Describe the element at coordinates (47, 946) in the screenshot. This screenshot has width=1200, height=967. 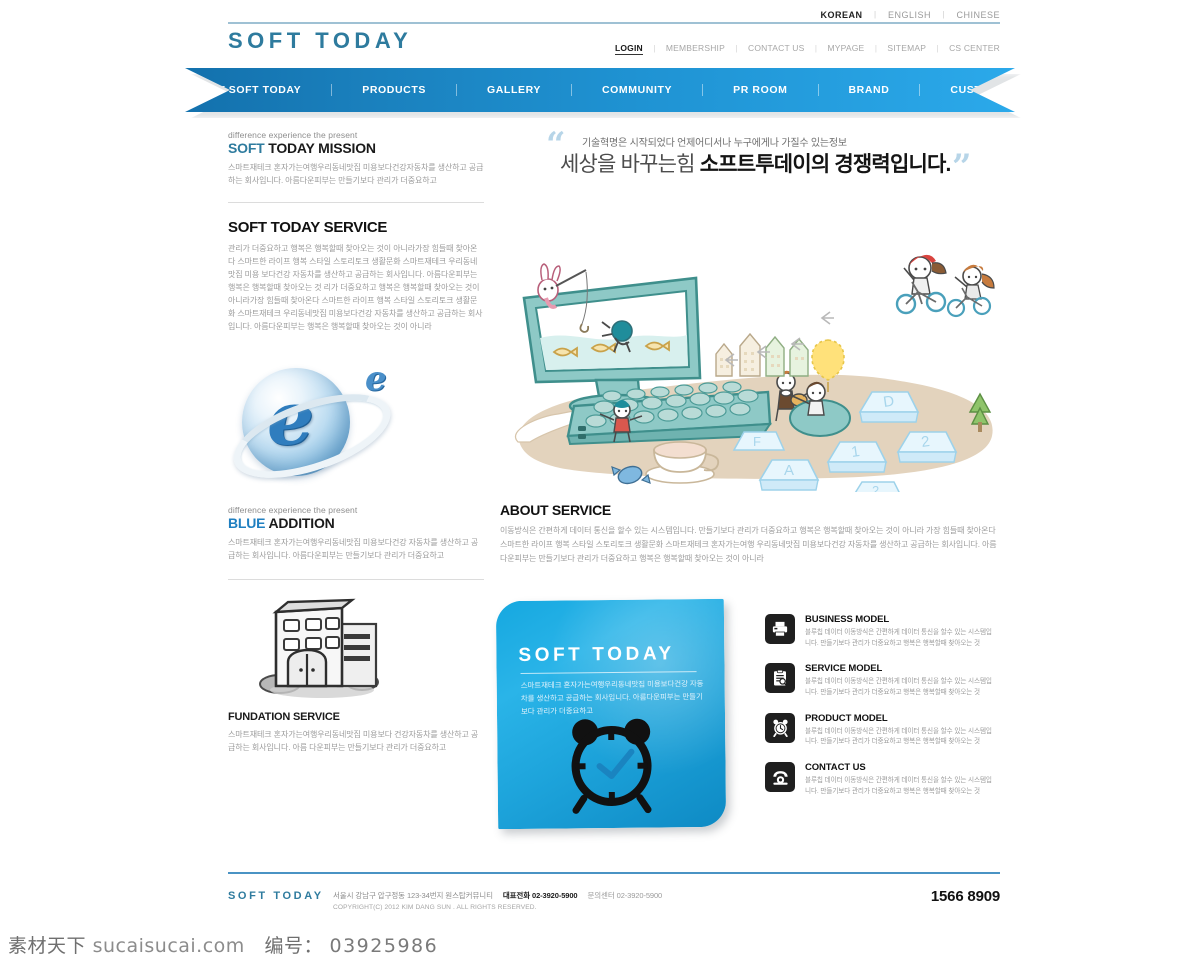
I see `watermark-brand: 素材天下` at that location.